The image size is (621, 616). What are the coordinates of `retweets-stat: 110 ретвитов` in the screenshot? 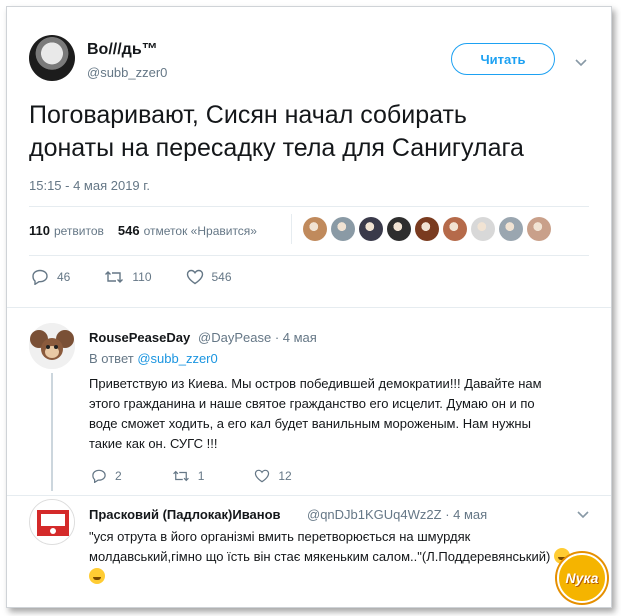 It's located at (66, 230).